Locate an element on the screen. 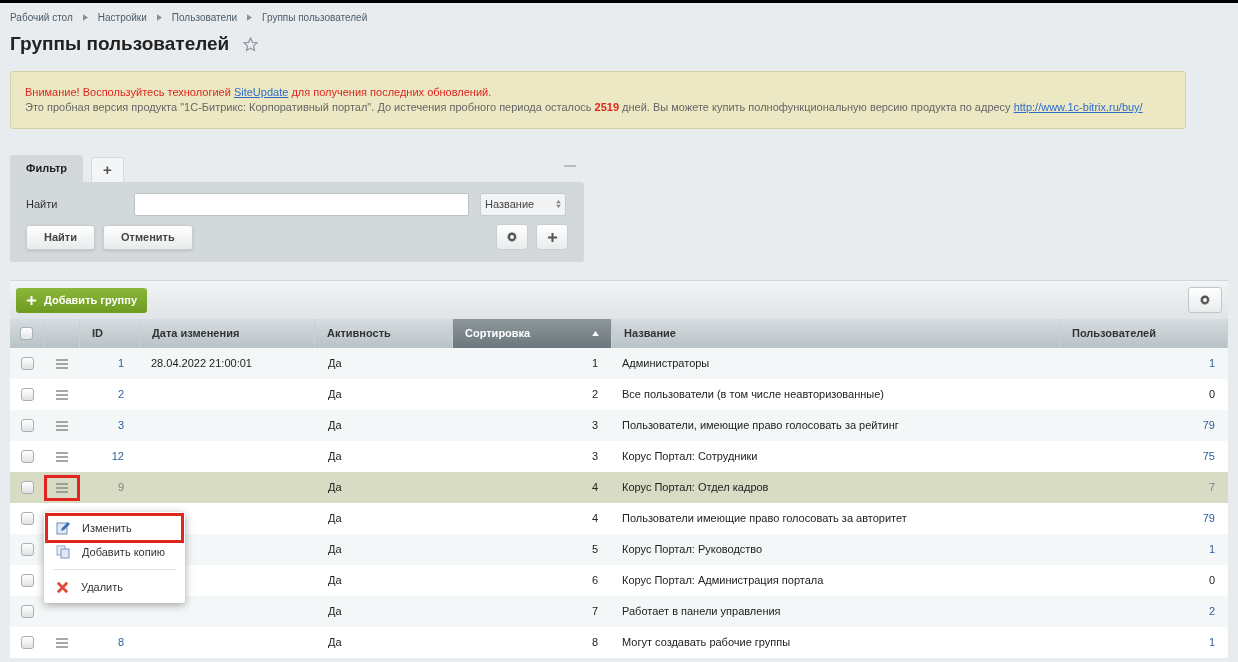 This screenshot has width=1238, height=662. find-label: Найти is located at coordinates (42, 204).